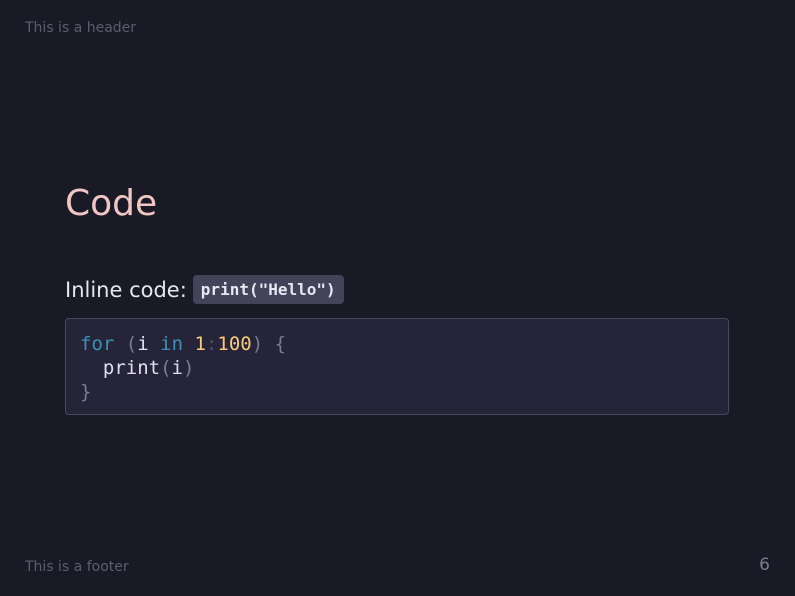 This screenshot has width=795, height=596. What do you see at coordinates (257, 344) in the screenshot?
I see `close-paren: )` at bounding box center [257, 344].